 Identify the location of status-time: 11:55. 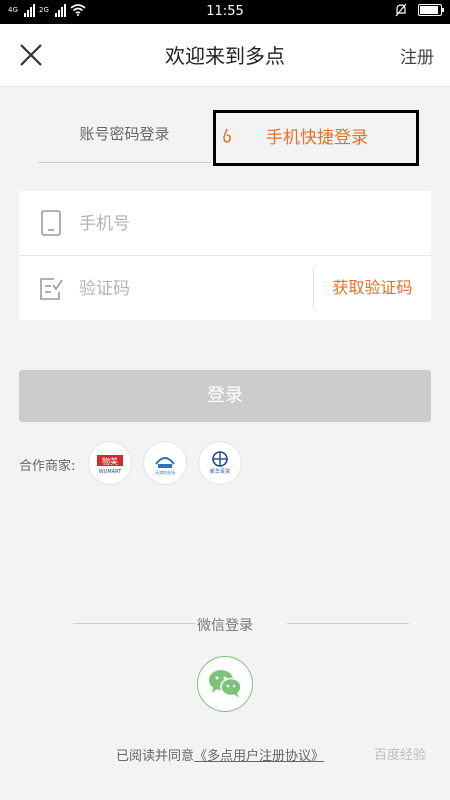
(225, 11).